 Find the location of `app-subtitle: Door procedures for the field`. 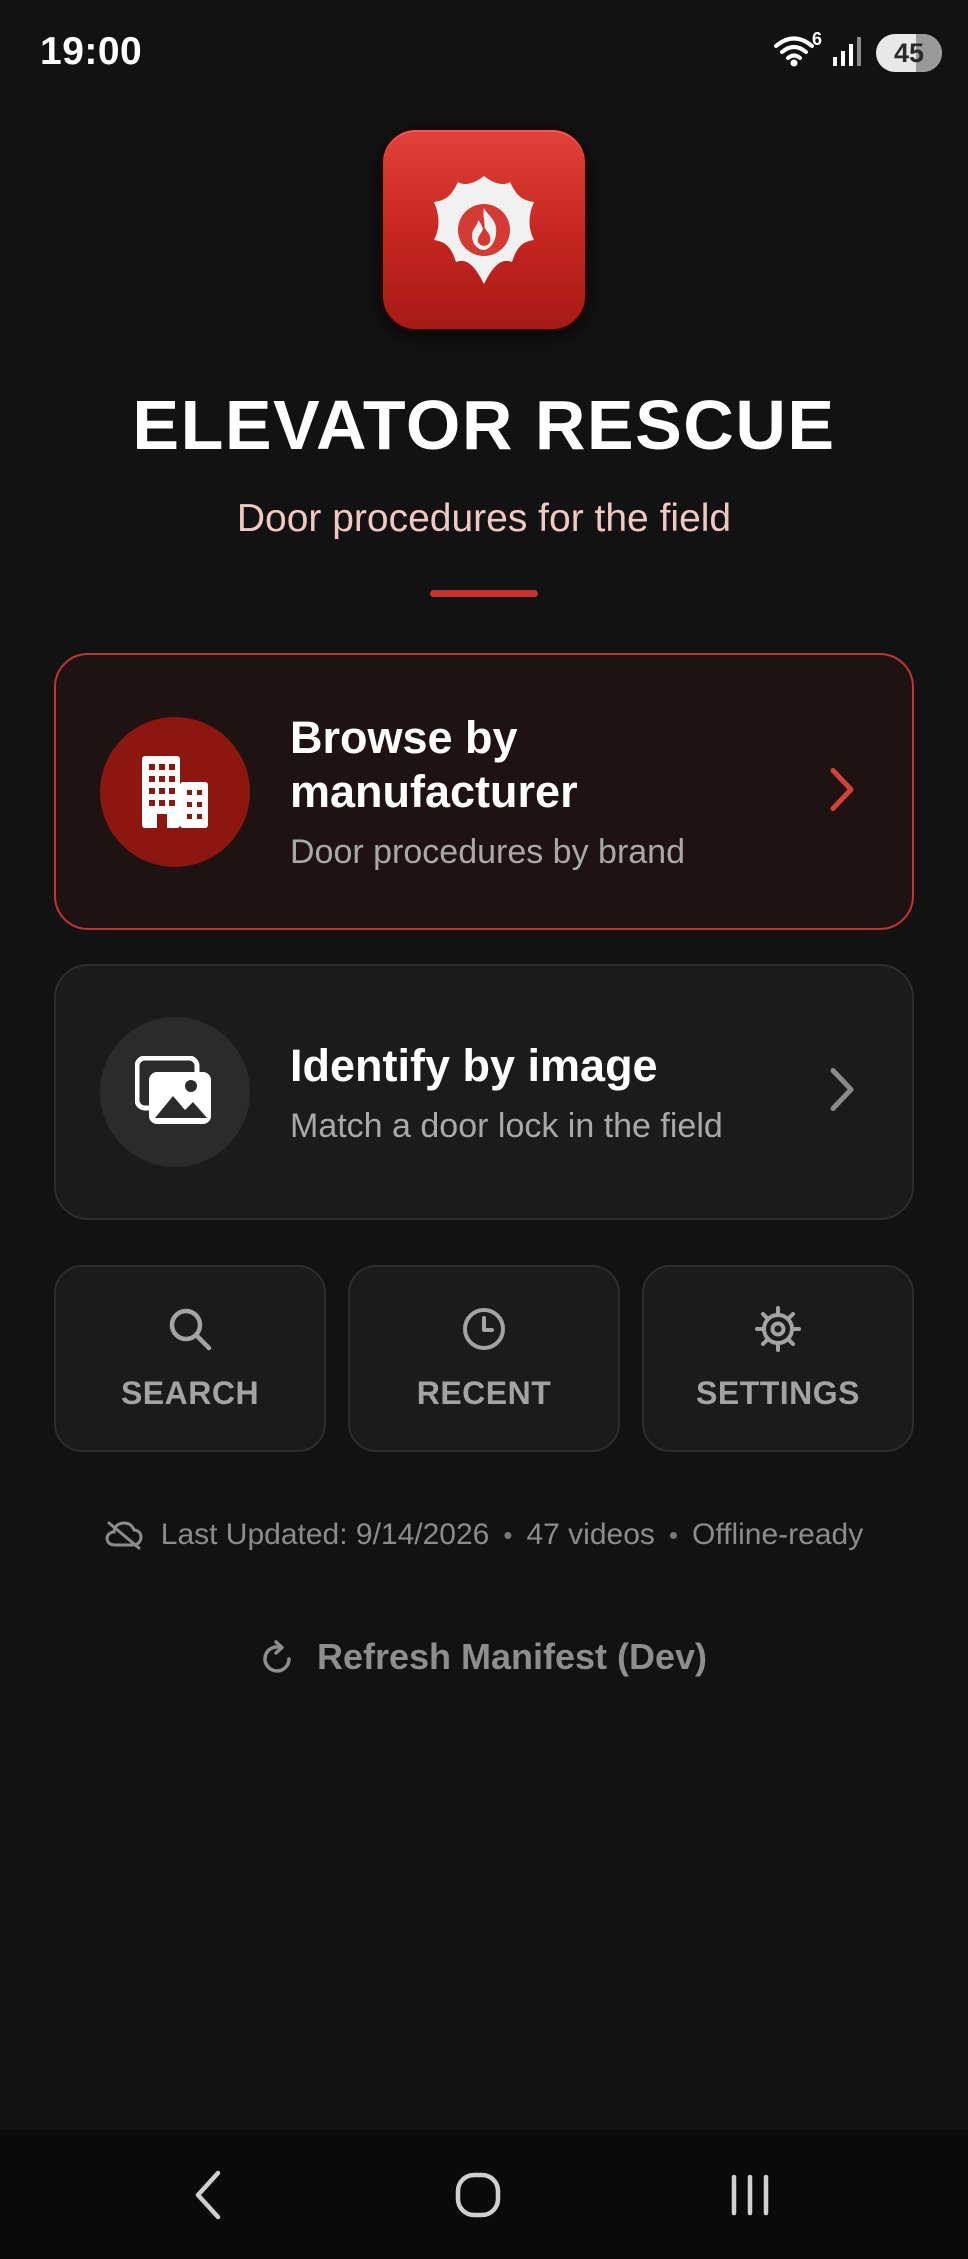

app-subtitle: Door procedures for the field is located at coordinates (484, 518).